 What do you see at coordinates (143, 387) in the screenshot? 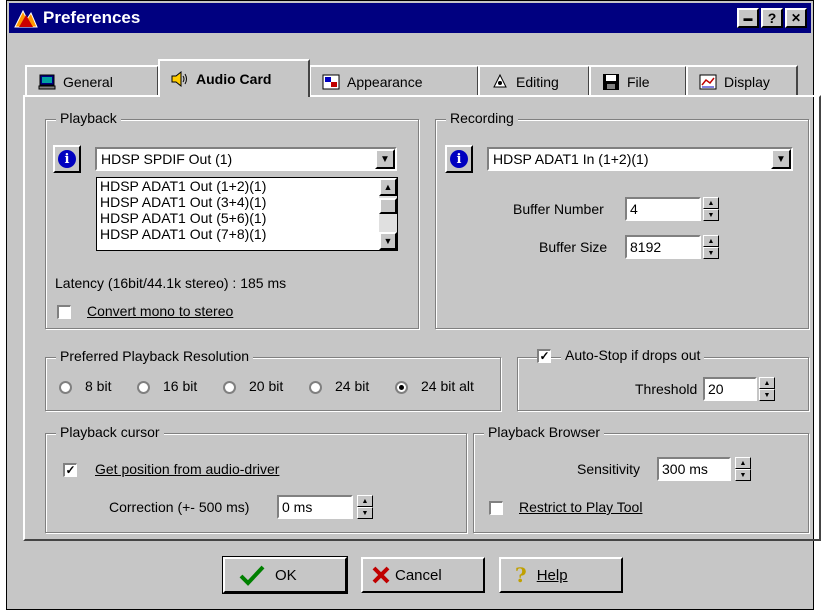
I see `radio-16bit` at bounding box center [143, 387].